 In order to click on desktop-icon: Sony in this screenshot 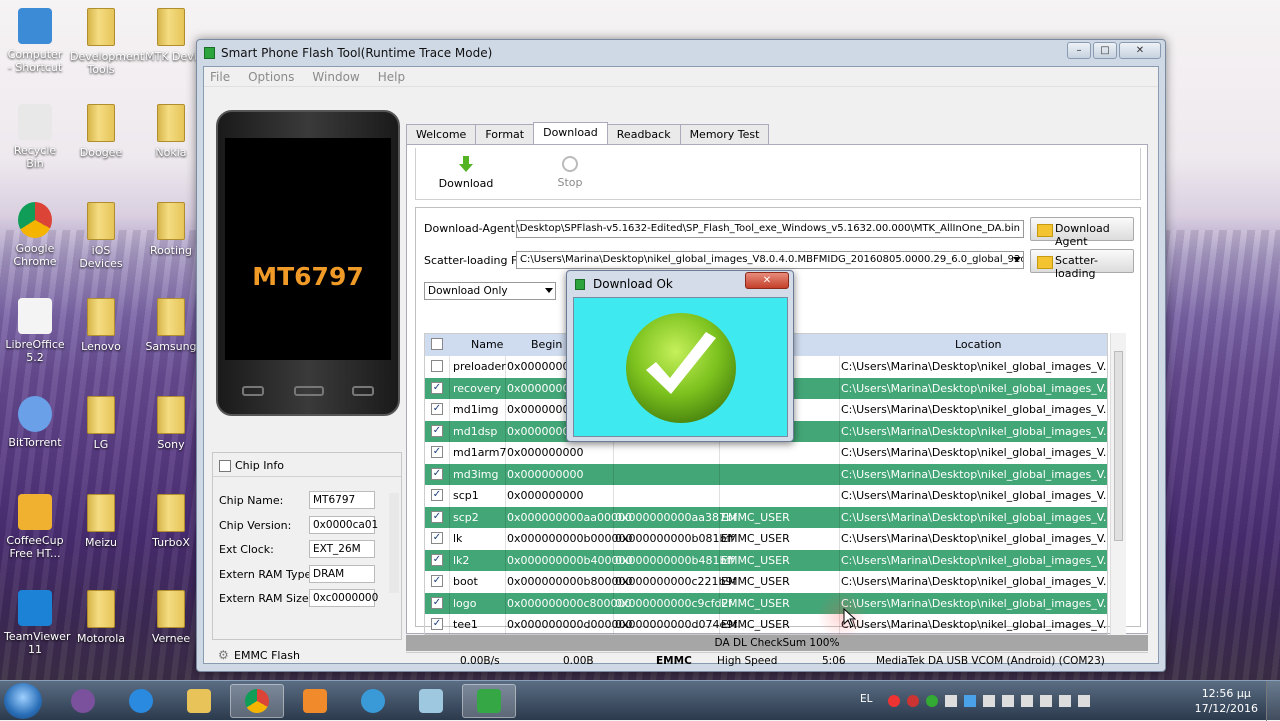, I will do `click(171, 423)`.